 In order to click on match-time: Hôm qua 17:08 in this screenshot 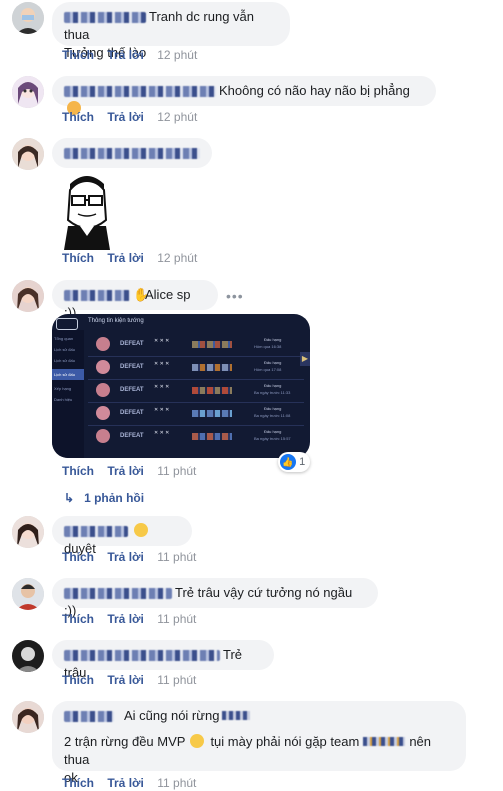, I will do `click(268, 369)`.